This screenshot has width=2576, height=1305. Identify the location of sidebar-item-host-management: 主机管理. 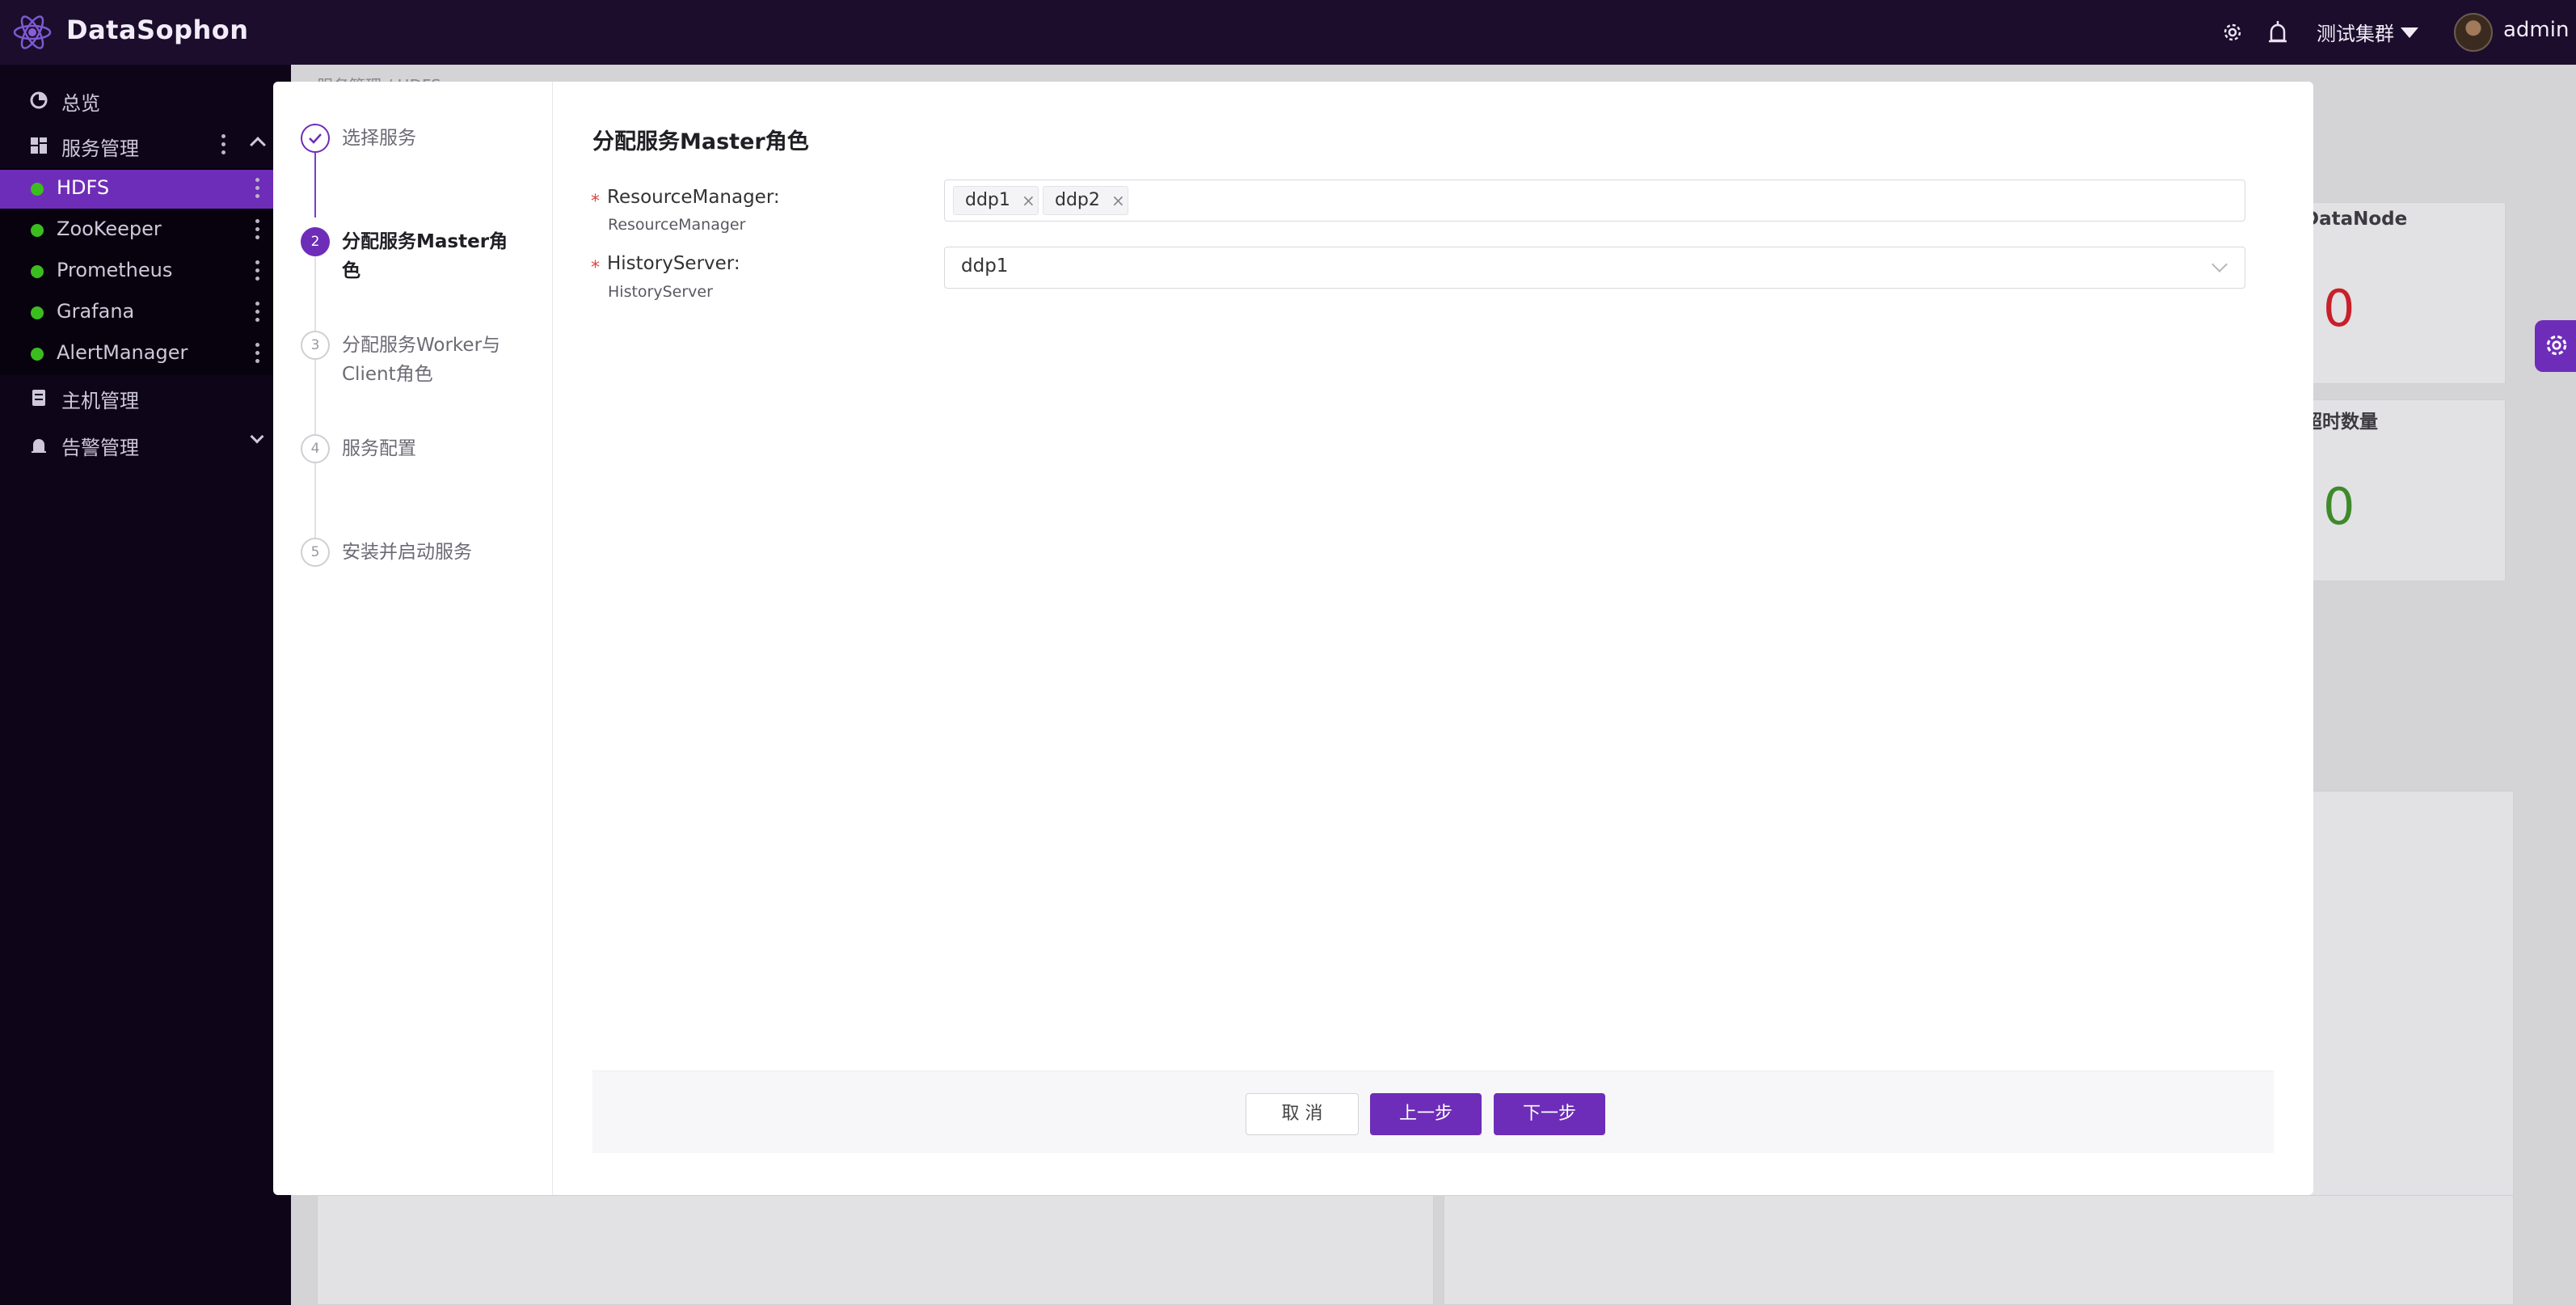
(138, 397).